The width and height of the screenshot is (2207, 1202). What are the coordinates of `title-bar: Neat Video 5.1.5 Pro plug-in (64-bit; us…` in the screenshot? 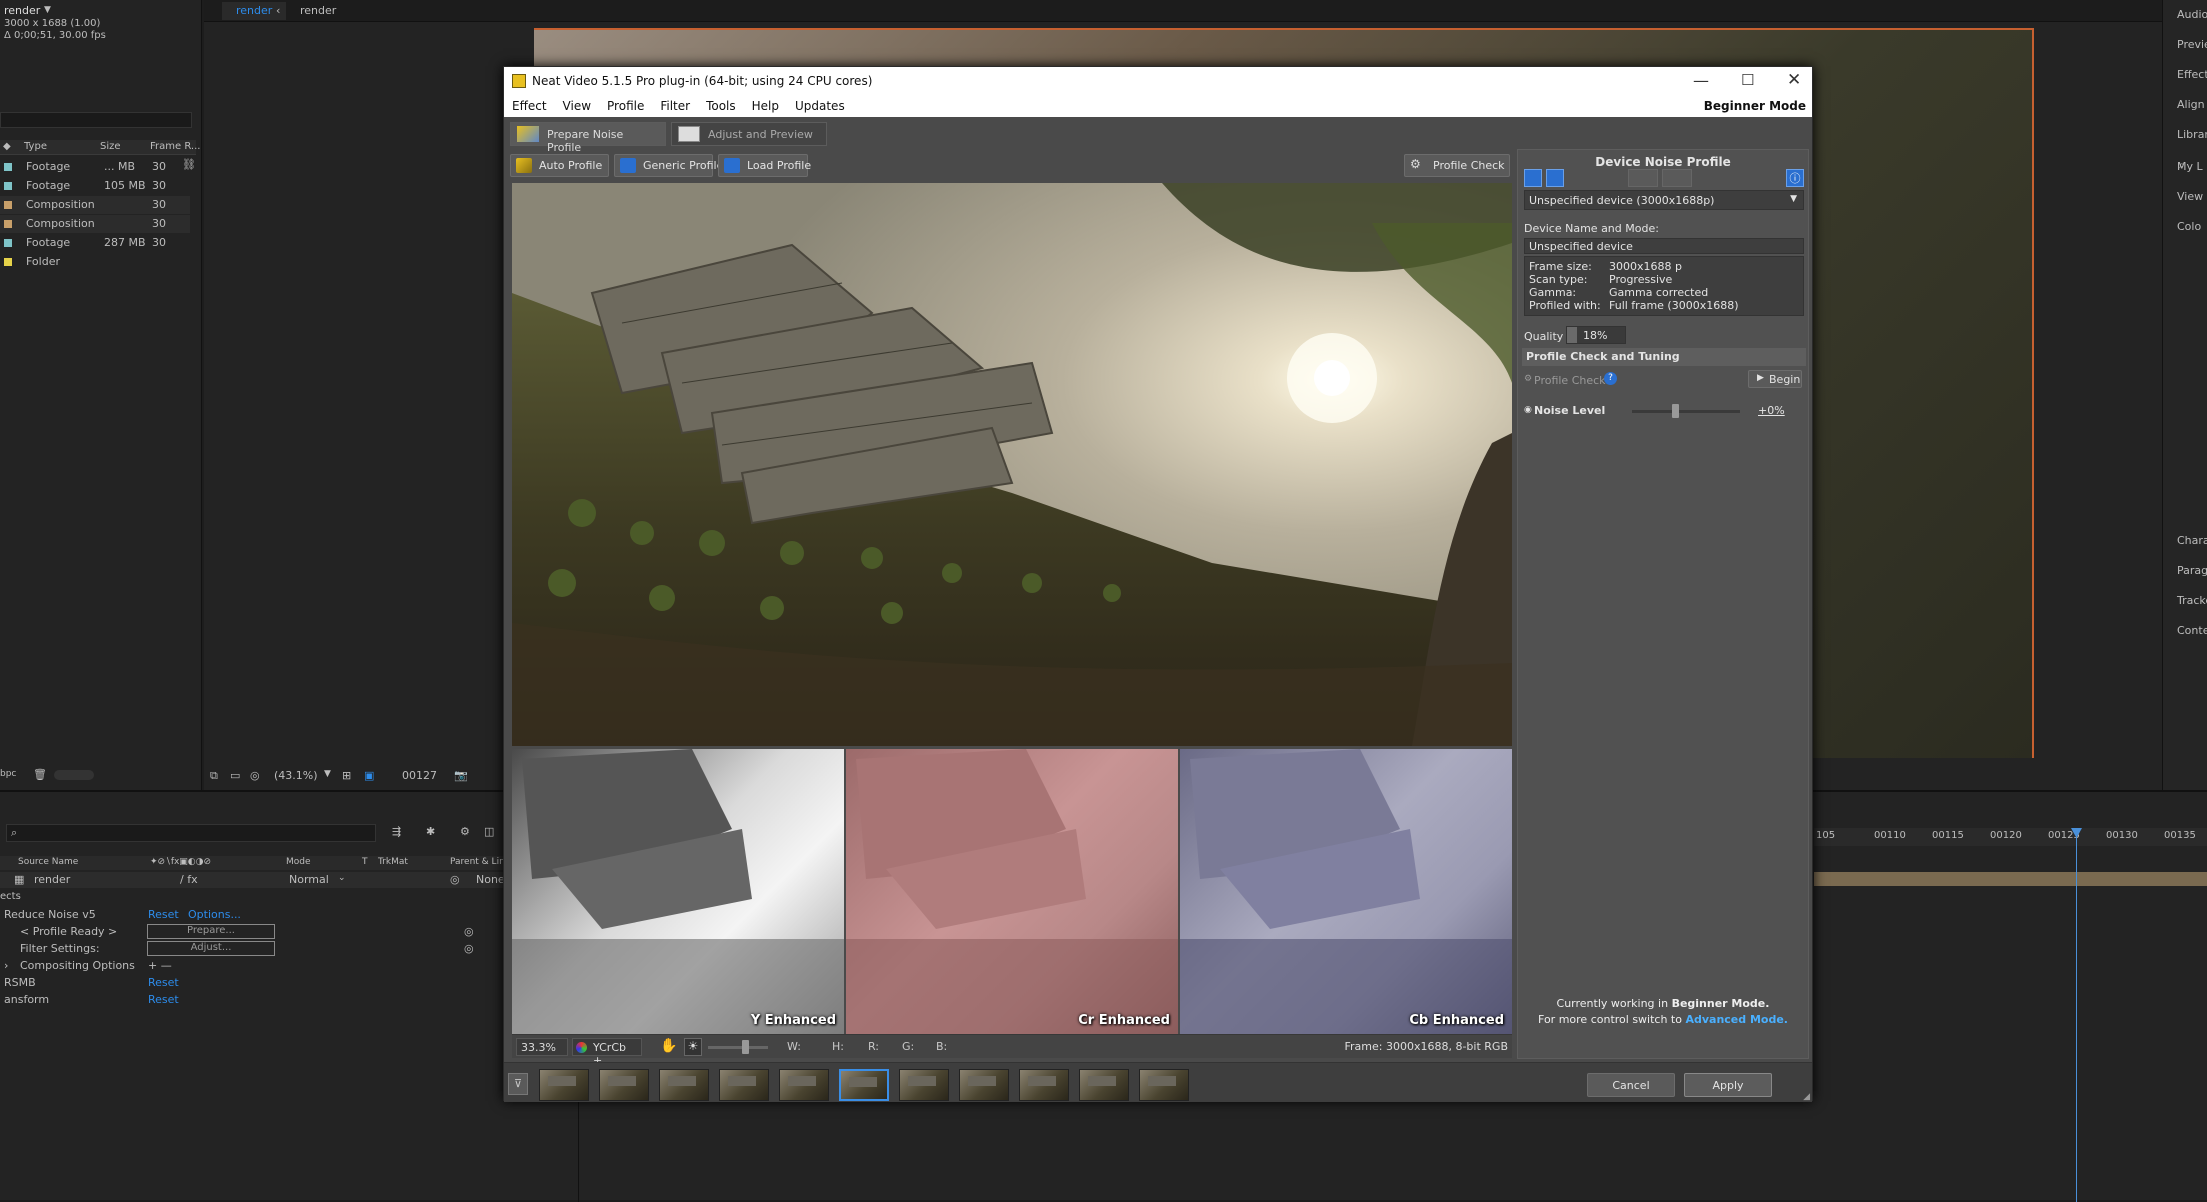 It's located at (1158, 82).